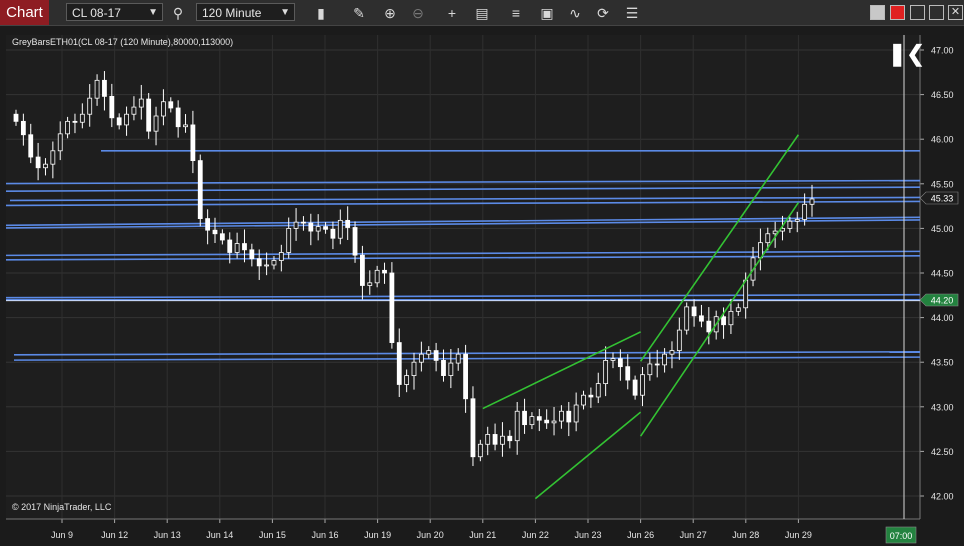  I want to click on y-tick-label: 46.00, so click(942, 140).